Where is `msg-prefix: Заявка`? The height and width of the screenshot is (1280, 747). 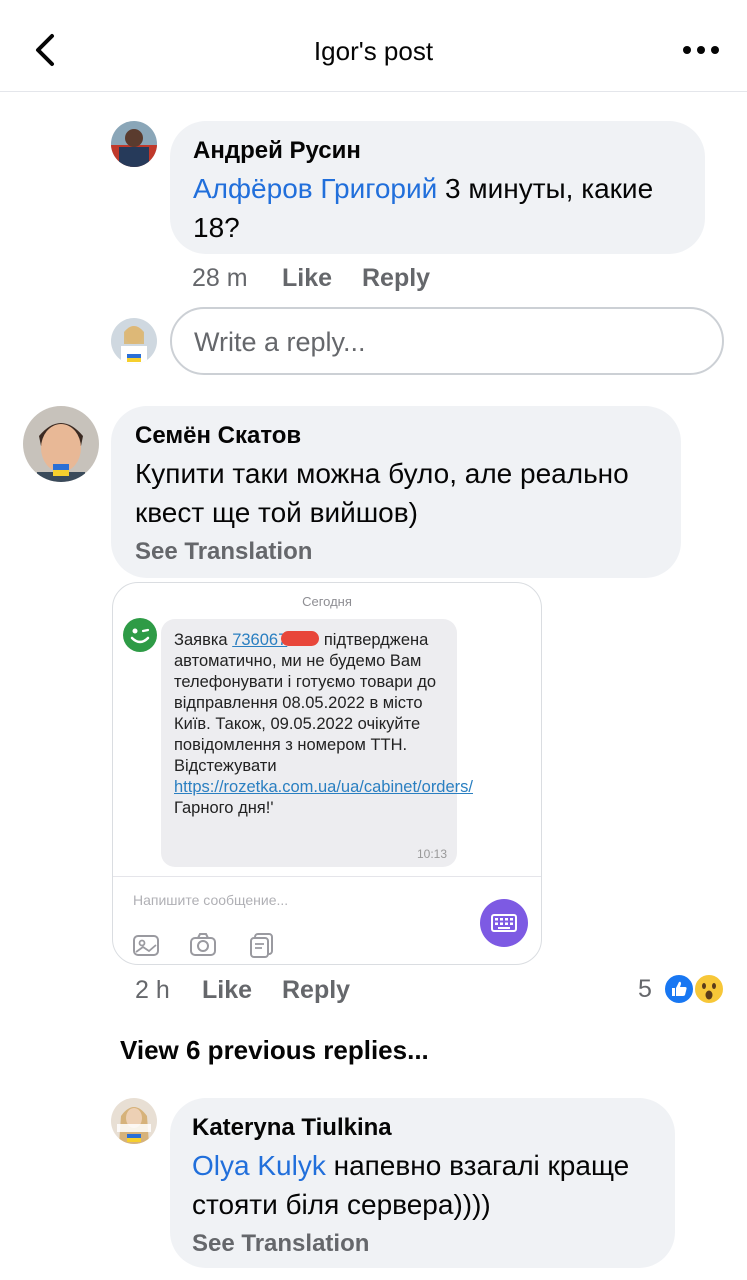 msg-prefix: Заявка is located at coordinates (203, 640).